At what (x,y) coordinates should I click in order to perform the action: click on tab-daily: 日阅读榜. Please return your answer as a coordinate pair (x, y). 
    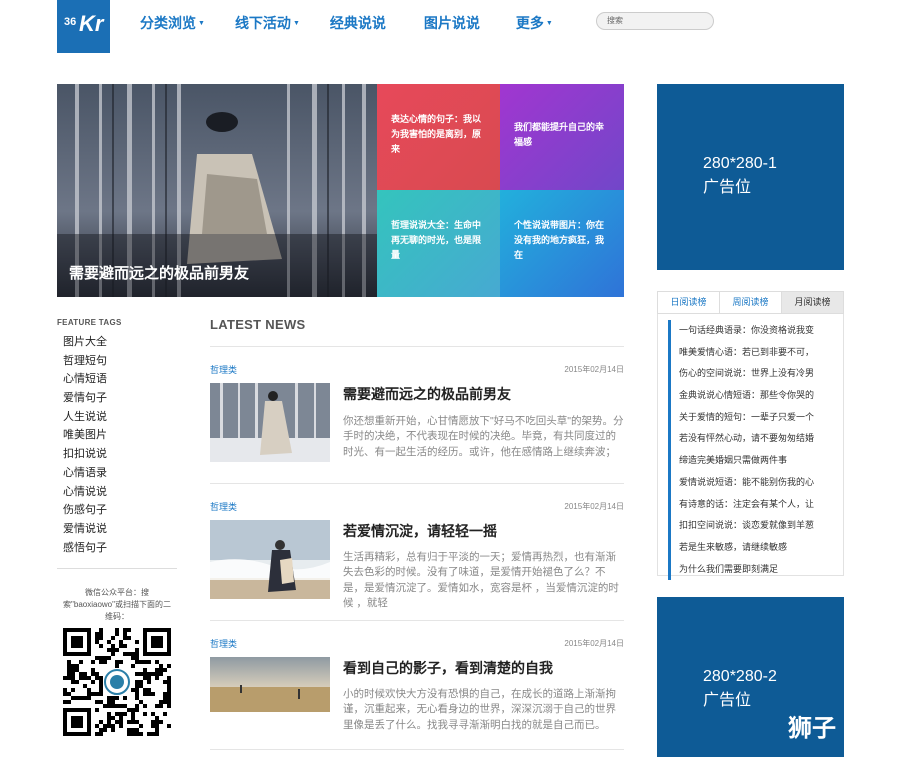
    Looking at the image, I should click on (689, 302).